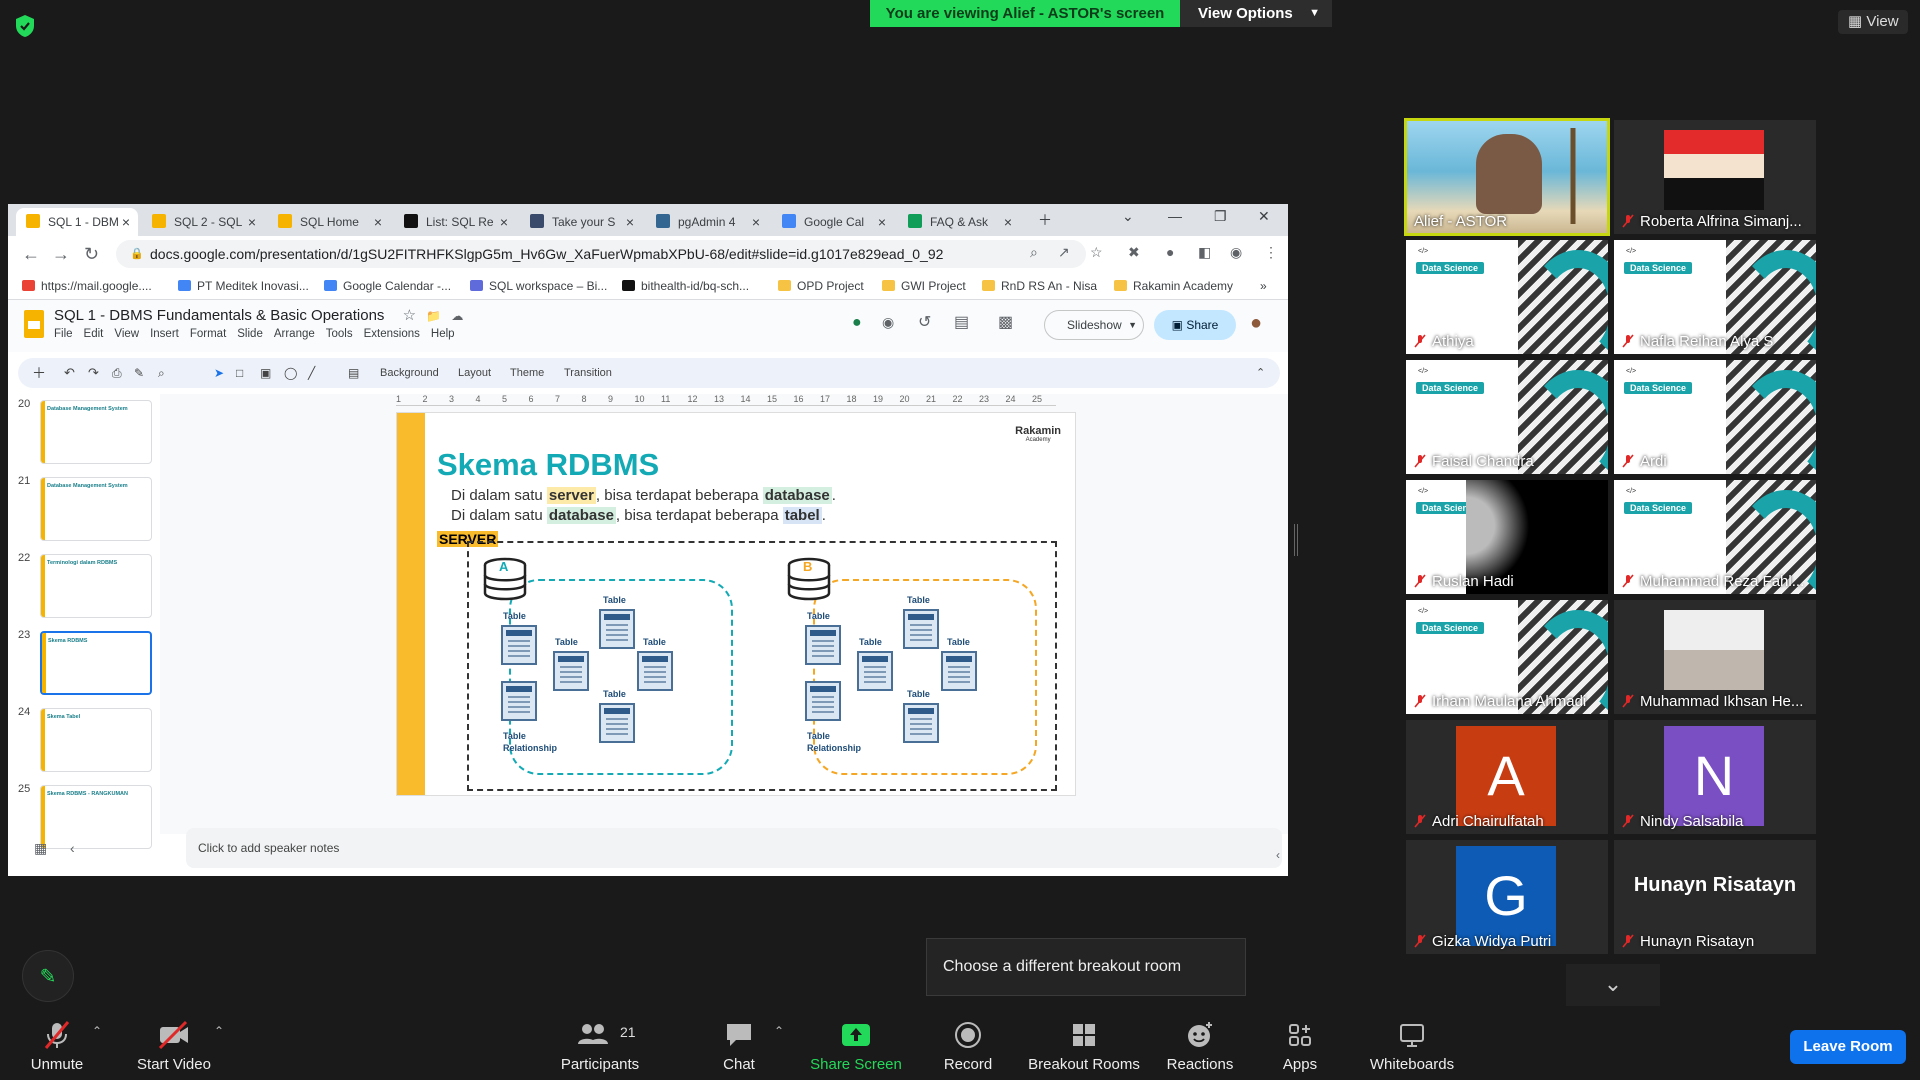 Image resolution: width=1920 pixels, height=1080 pixels. I want to click on bookmark-item: Rakamin Academy, so click(1173, 286).